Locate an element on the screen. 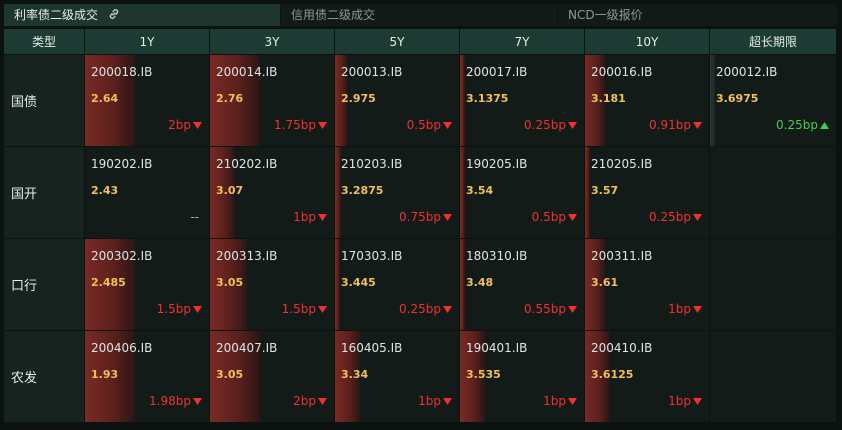 This screenshot has height=430, width=842. rate-change-value: 1.5bp is located at coordinates (173, 309).